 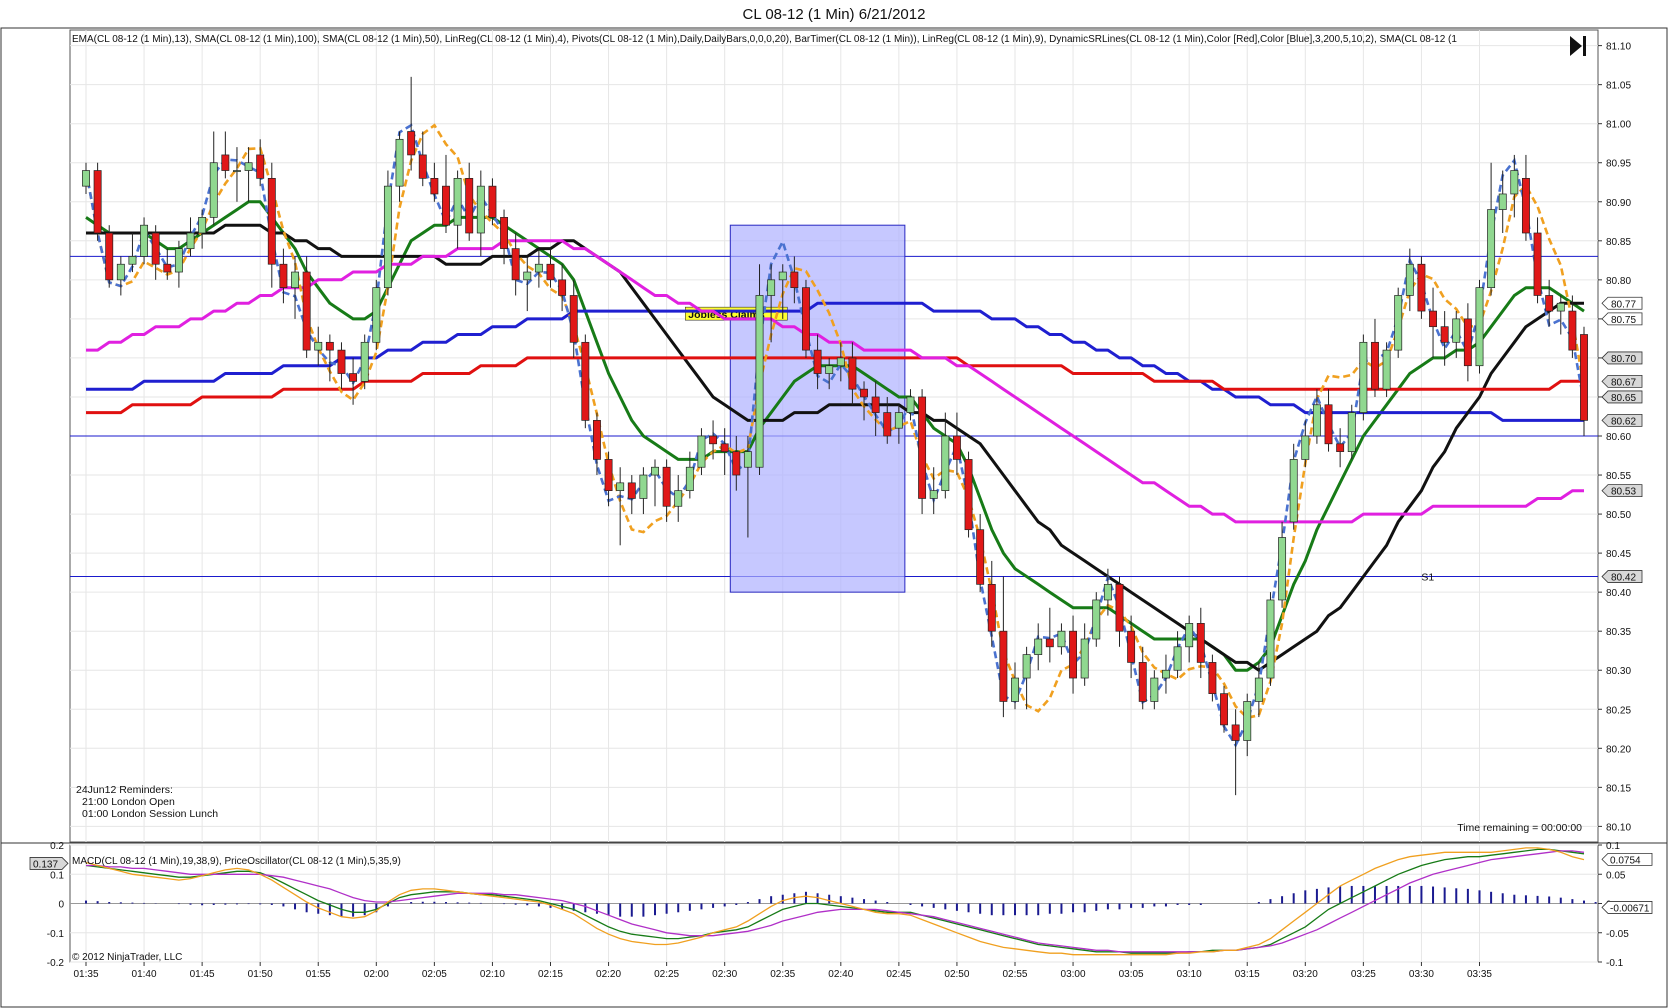 What do you see at coordinates (1618, 242) in the screenshot?
I see `price-tick-label: 80.85` at bounding box center [1618, 242].